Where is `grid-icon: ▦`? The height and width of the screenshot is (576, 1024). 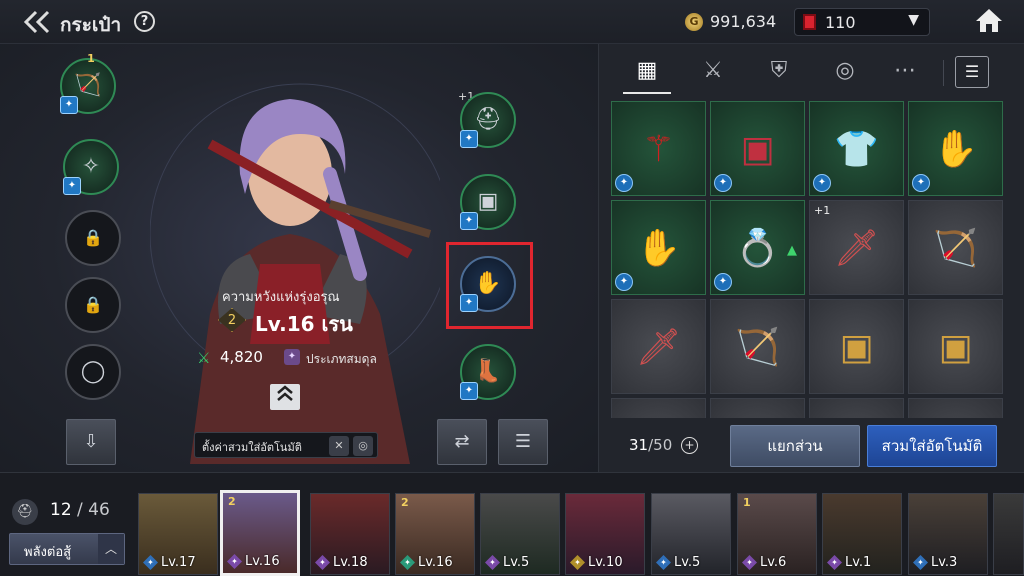
grid-icon: ▦ is located at coordinates (647, 70).